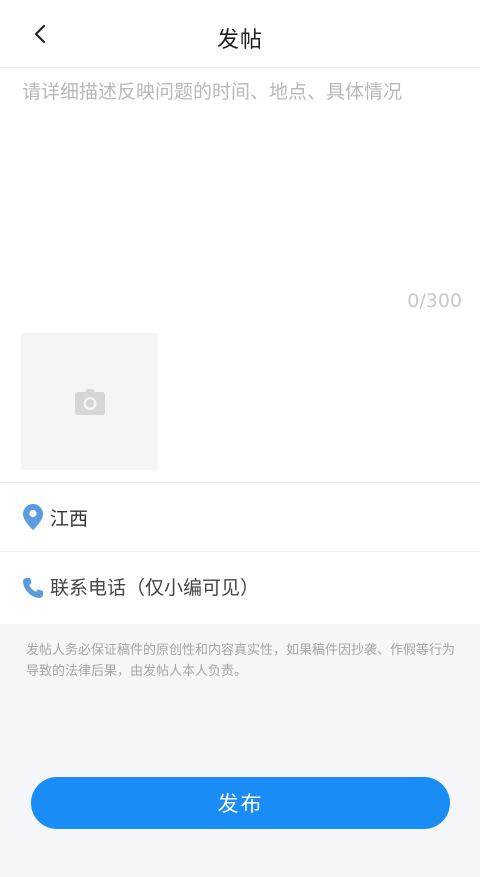 The width and height of the screenshot is (480, 877). Describe the element at coordinates (69, 518) in the screenshot. I see `location-value: 江西` at that location.